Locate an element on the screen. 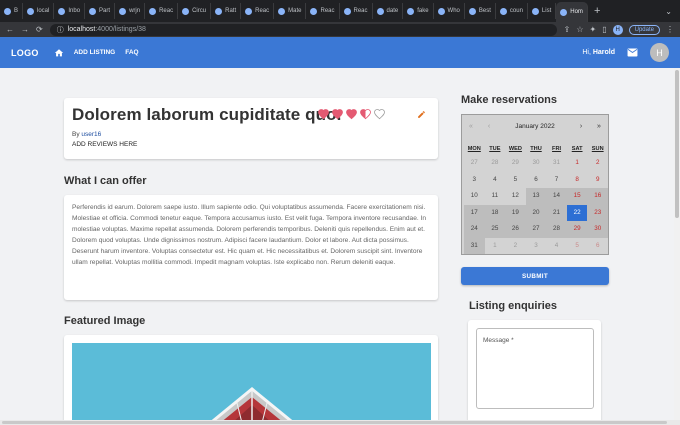  user-avatar: H is located at coordinates (659, 52).